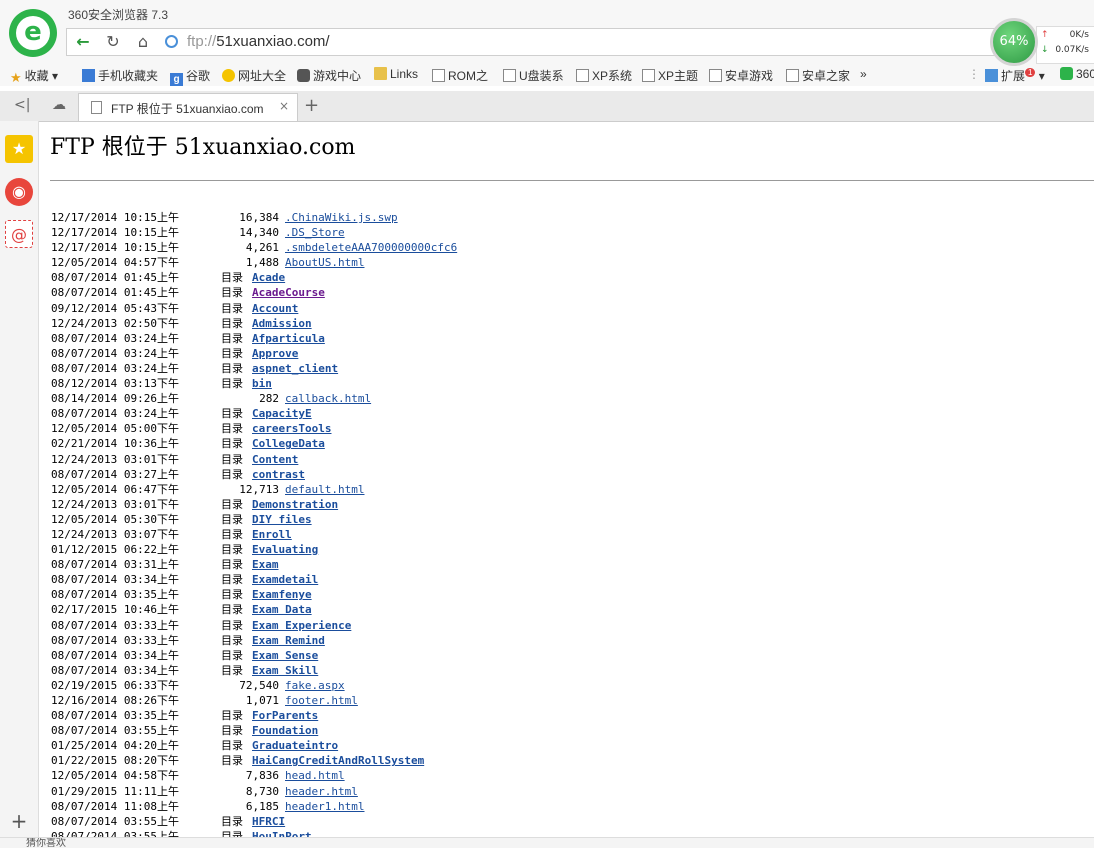 Image resolution: width=1094 pixels, height=848 pixels. I want to click on directory-link: bin, so click(262, 383).